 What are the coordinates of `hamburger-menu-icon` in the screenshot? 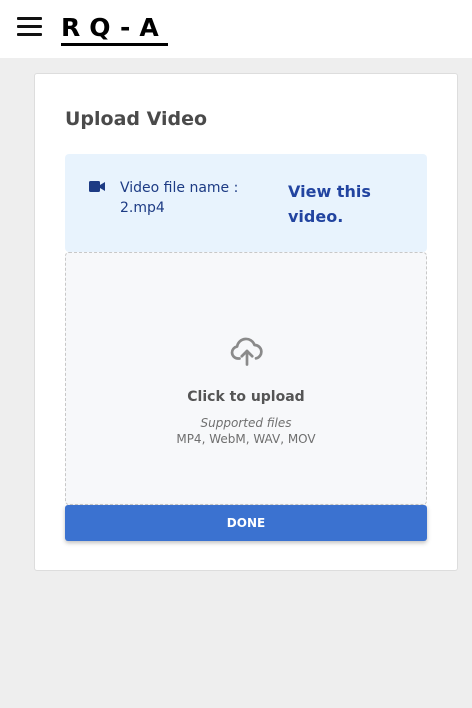 It's located at (29, 27).